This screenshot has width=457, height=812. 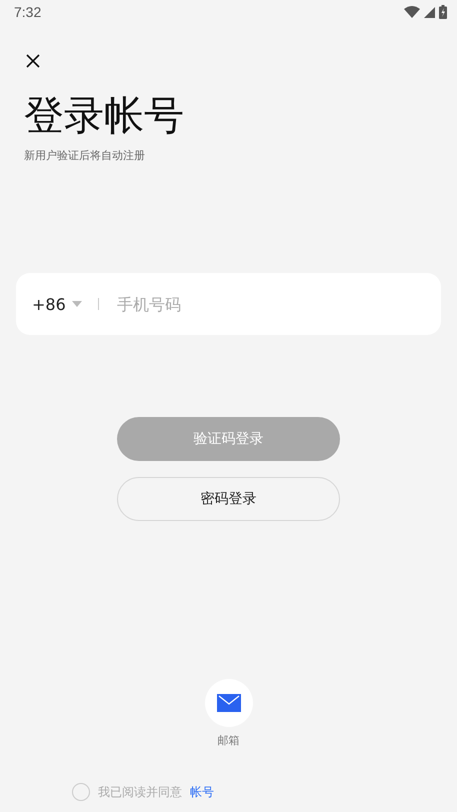 I want to click on email-login-label: 邮箱, so click(x=229, y=740).